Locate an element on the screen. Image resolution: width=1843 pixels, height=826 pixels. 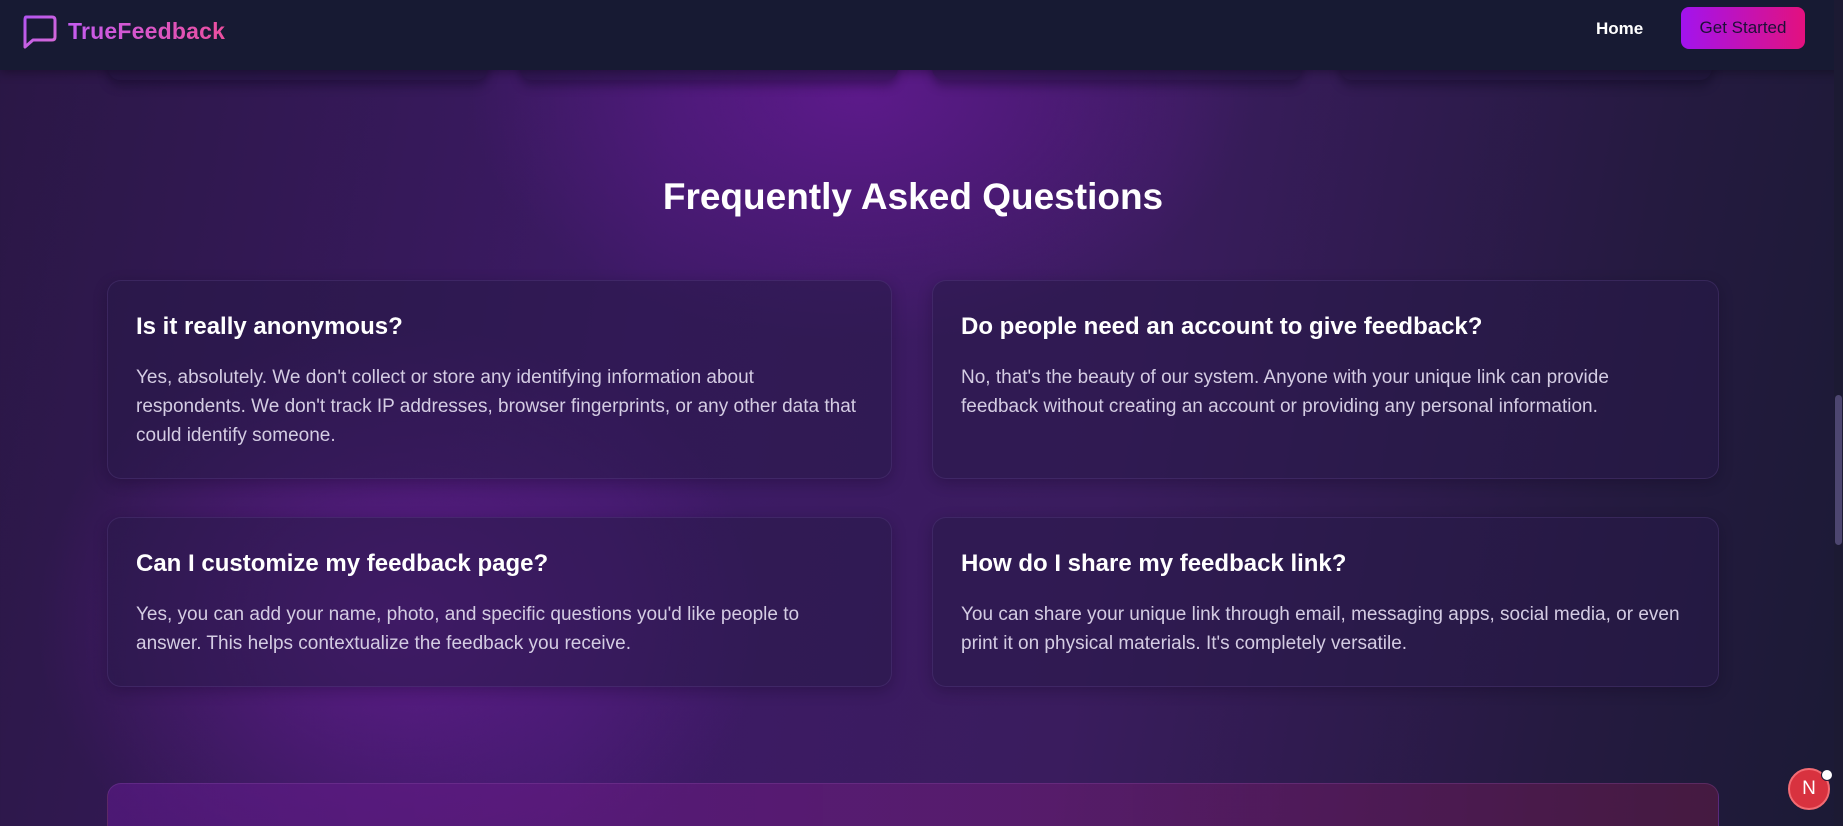
faq-question: Can I customize my feedback page? is located at coordinates (342, 563).